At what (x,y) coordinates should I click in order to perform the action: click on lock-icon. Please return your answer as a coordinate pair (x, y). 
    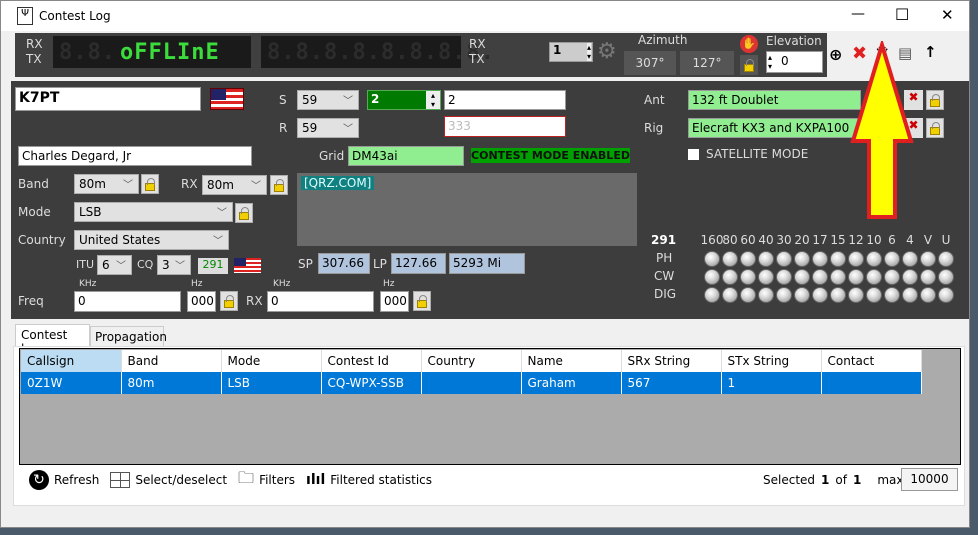
    Looking at the image, I should click on (749, 65).